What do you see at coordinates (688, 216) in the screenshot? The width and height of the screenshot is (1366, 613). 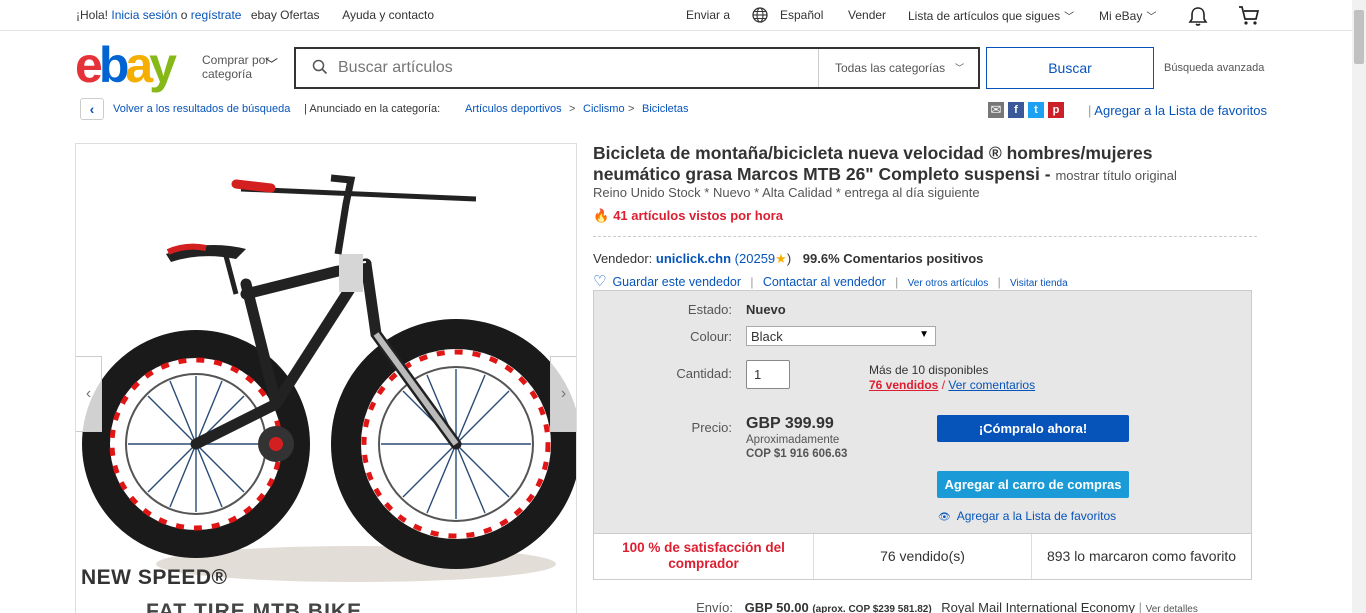 I see `hot-indicator: 🔥 41 artículos vistos por hora` at bounding box center [688, 216].